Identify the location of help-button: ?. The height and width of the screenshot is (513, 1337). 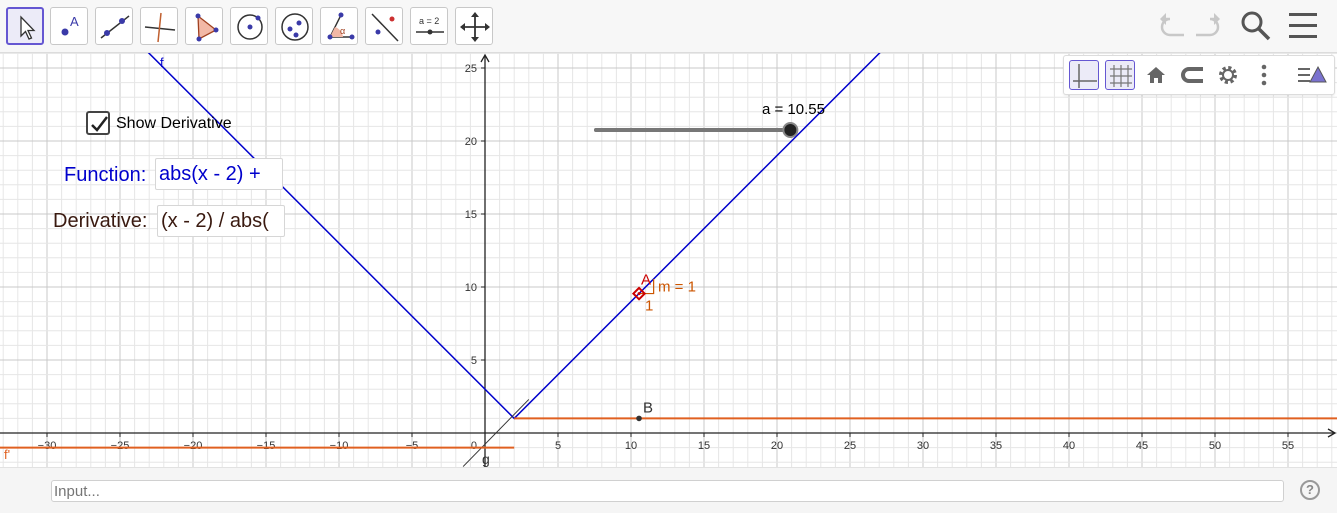
(1310, 490).